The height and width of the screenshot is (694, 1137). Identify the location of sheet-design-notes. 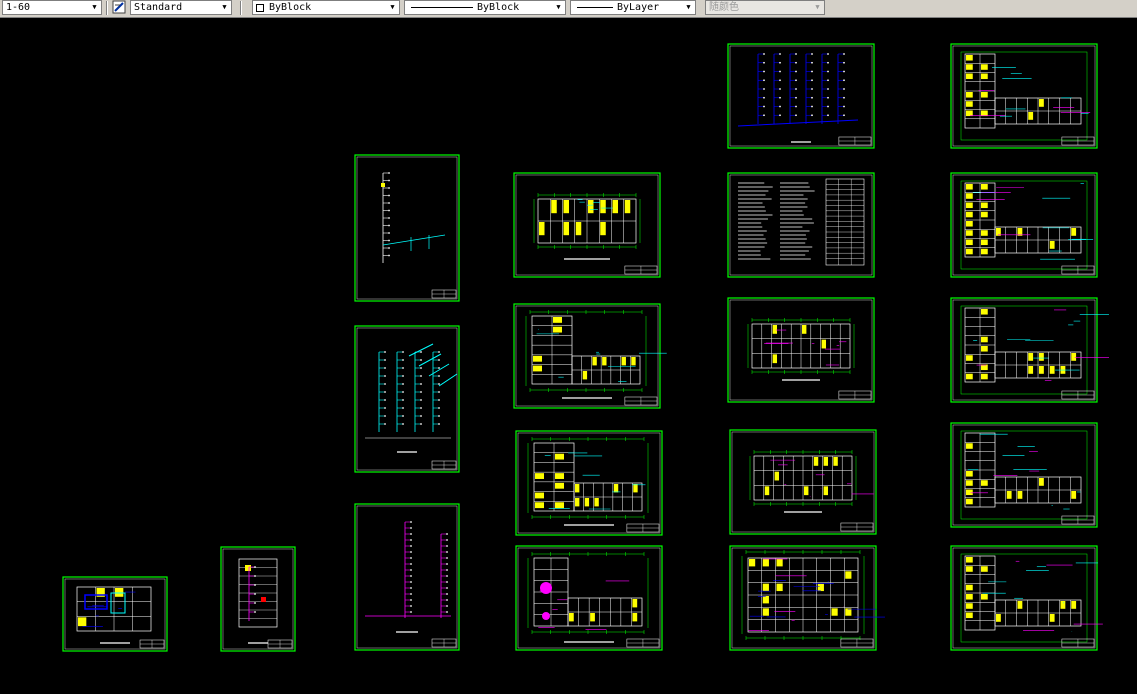
(801, 225).